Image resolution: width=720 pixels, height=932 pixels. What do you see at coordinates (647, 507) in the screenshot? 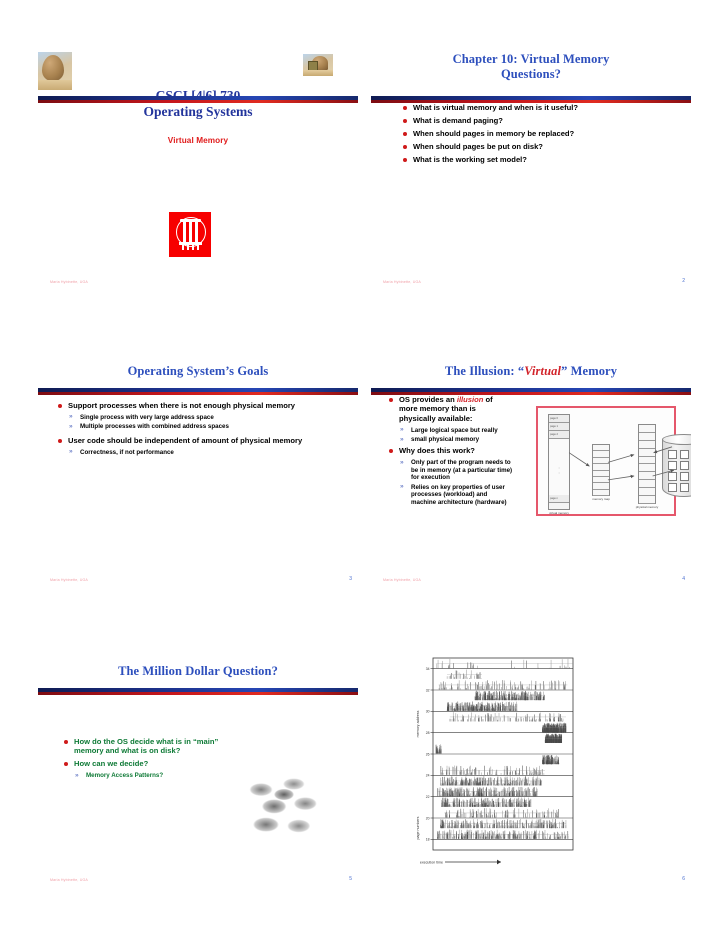
I see `diagram-label-physical-memory: physical memory` at bounding box center [647, 507].